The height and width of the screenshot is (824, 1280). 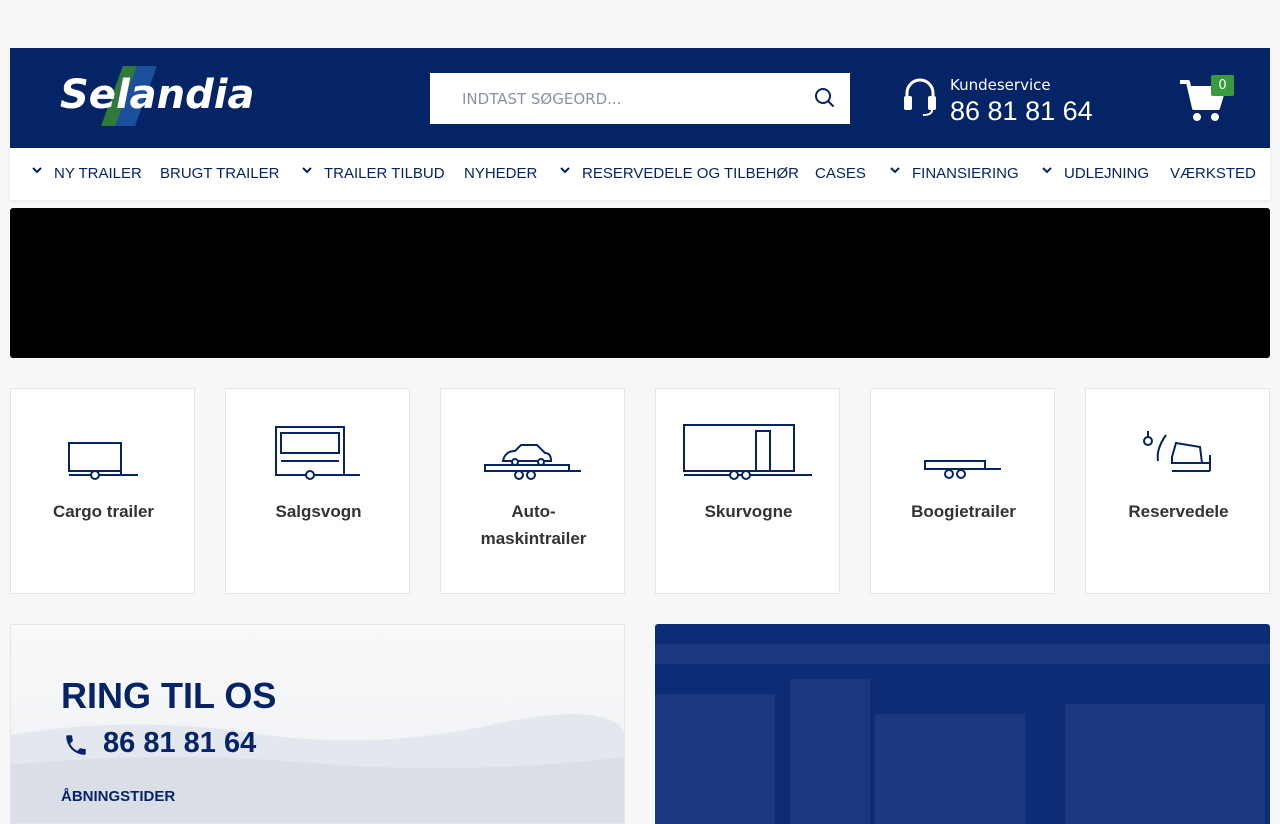 I want to click on category-label: Auto-maskintrailer, so click(x=533, y=525).